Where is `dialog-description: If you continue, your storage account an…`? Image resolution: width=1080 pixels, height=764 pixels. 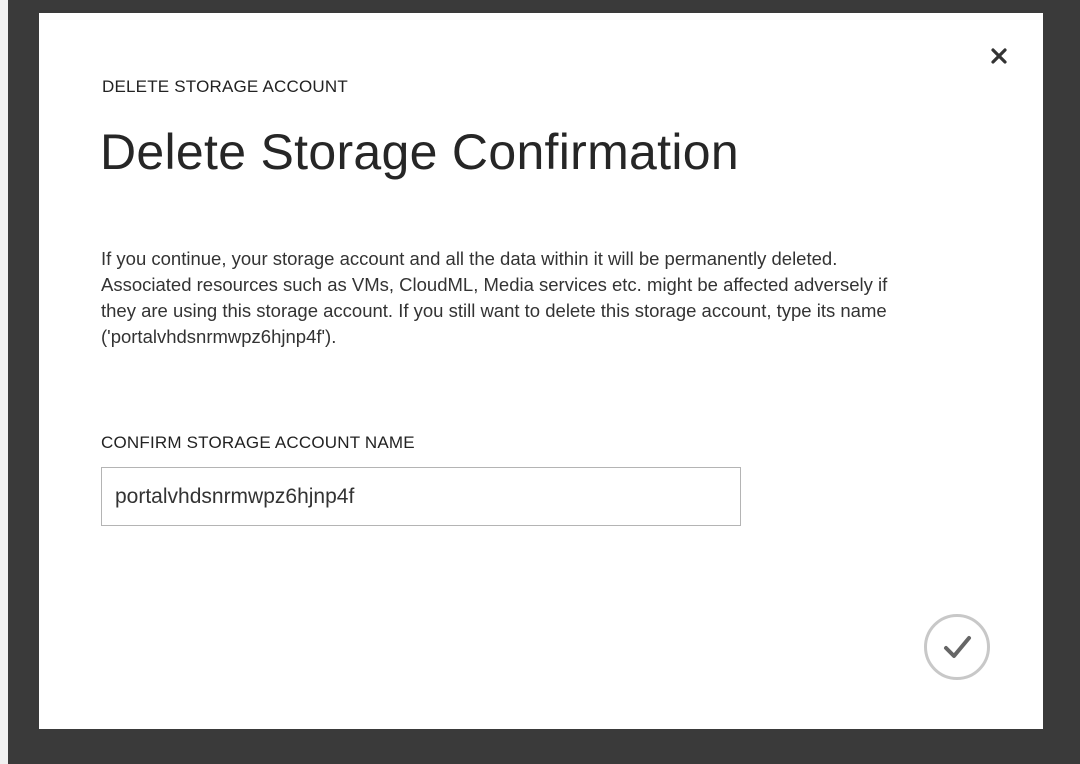 dialog-description: If you continue, your storage account an… is located at coordinates (494, 297).